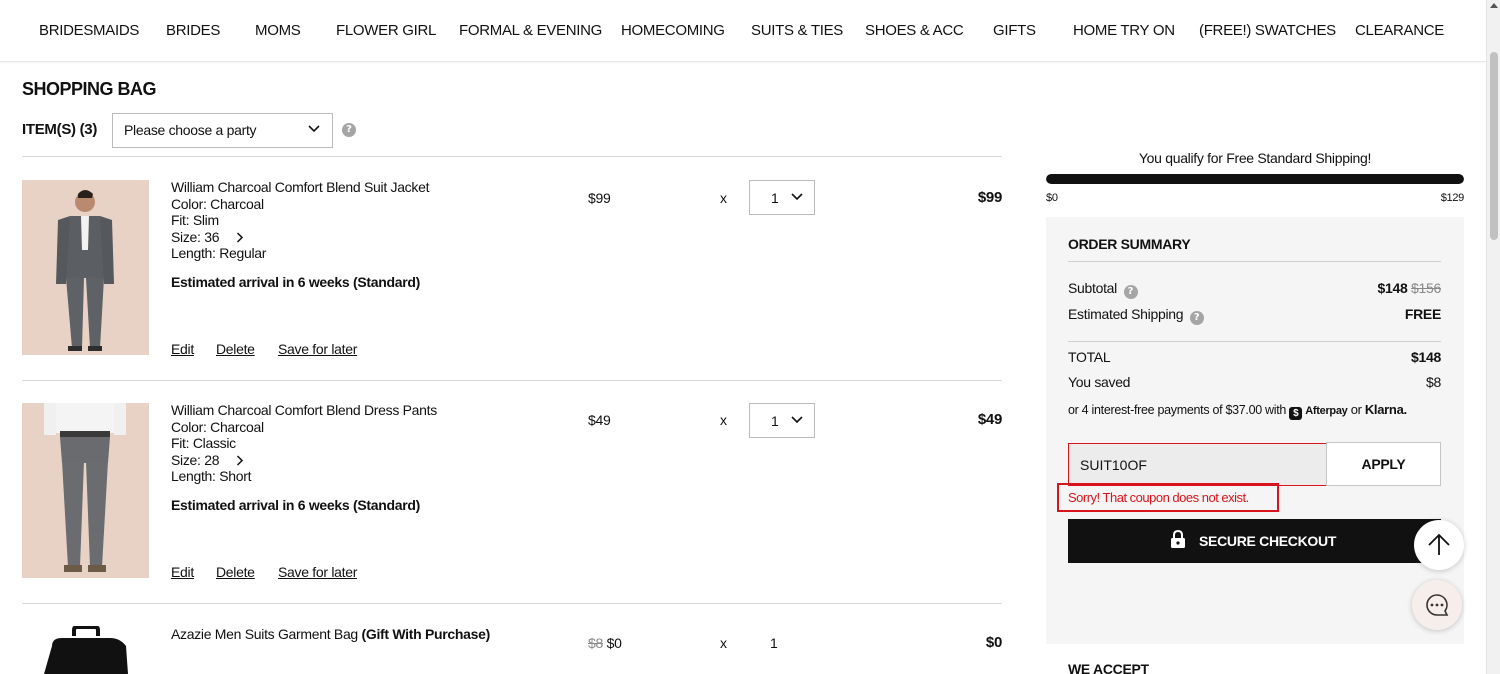  I want to click on nav-gifts: GIFTS, so click(1014, 30).